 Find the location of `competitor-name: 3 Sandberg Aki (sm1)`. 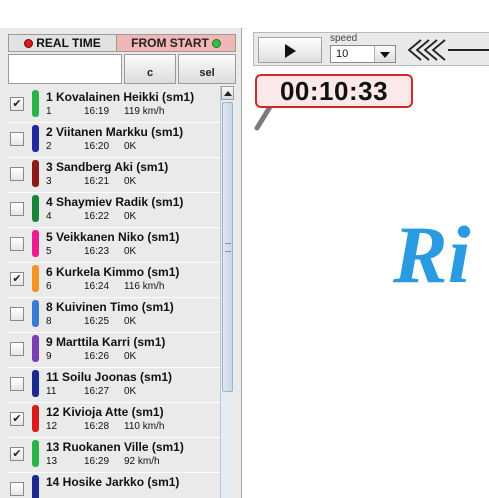

competitor-name: 3 Sandberg Aki (sm1) is located at coordinates (107, 167).